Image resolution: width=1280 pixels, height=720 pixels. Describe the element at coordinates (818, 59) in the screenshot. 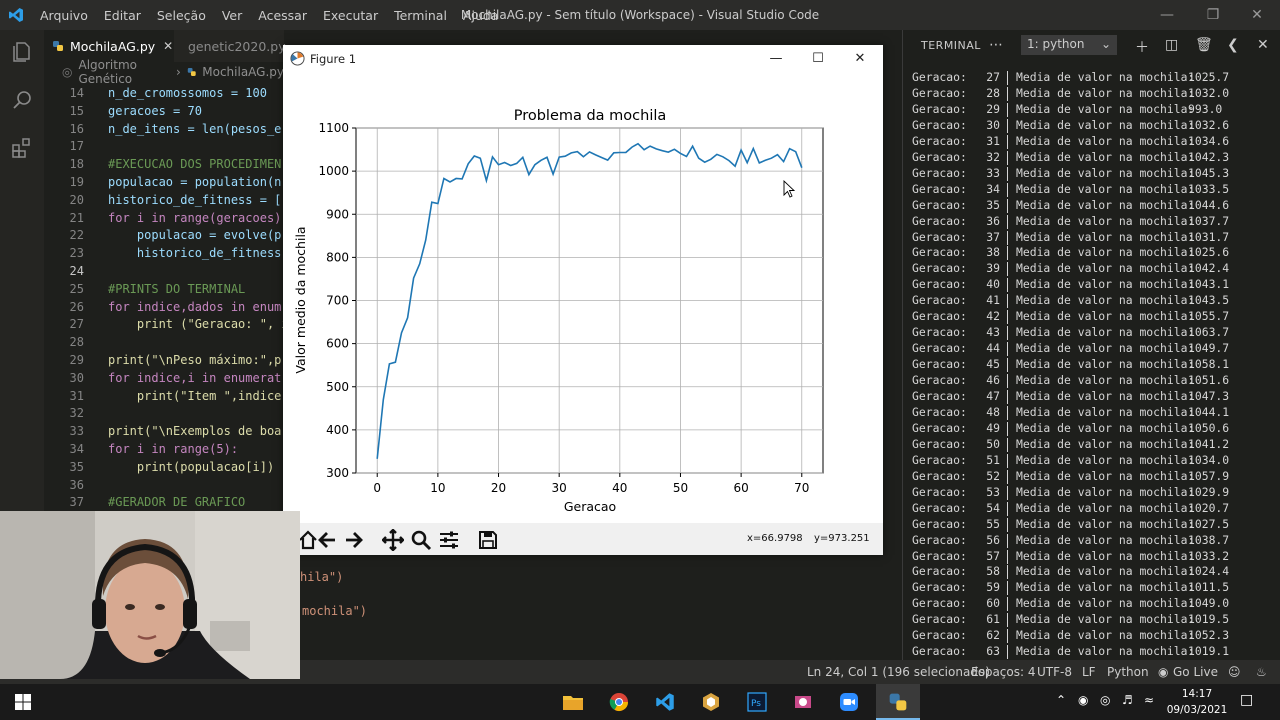

I see `figure-maximize-button: ☐` at that location.